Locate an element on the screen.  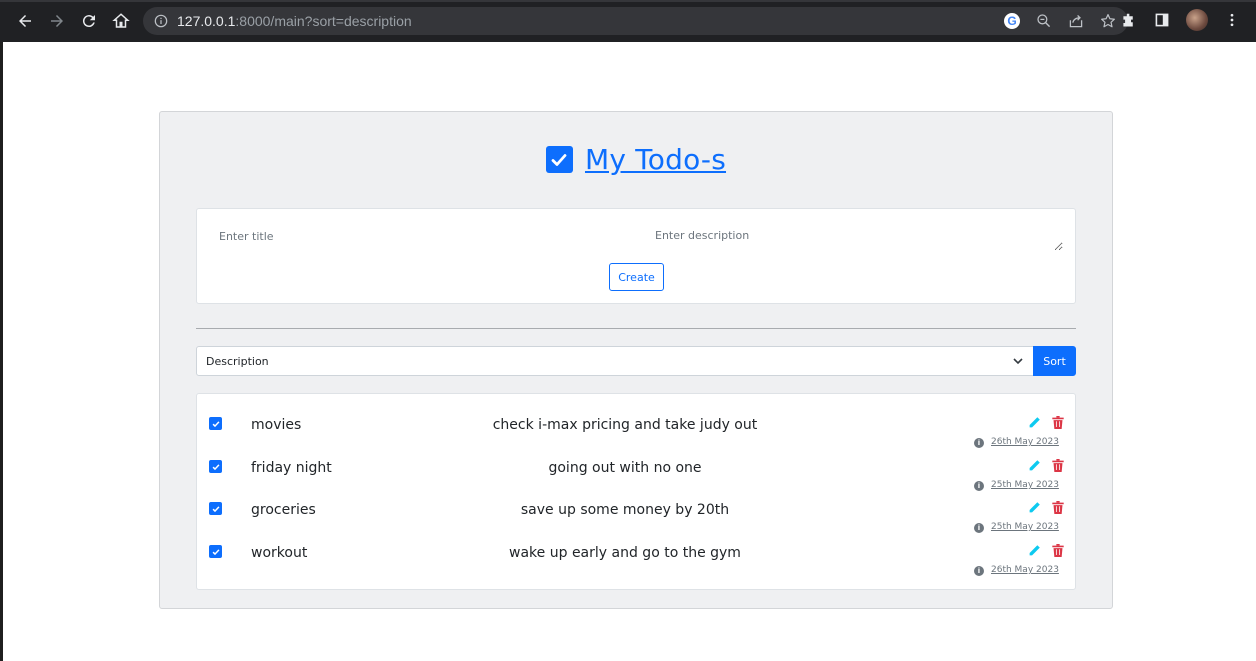
home-icon is located at coordinates (121, 21).